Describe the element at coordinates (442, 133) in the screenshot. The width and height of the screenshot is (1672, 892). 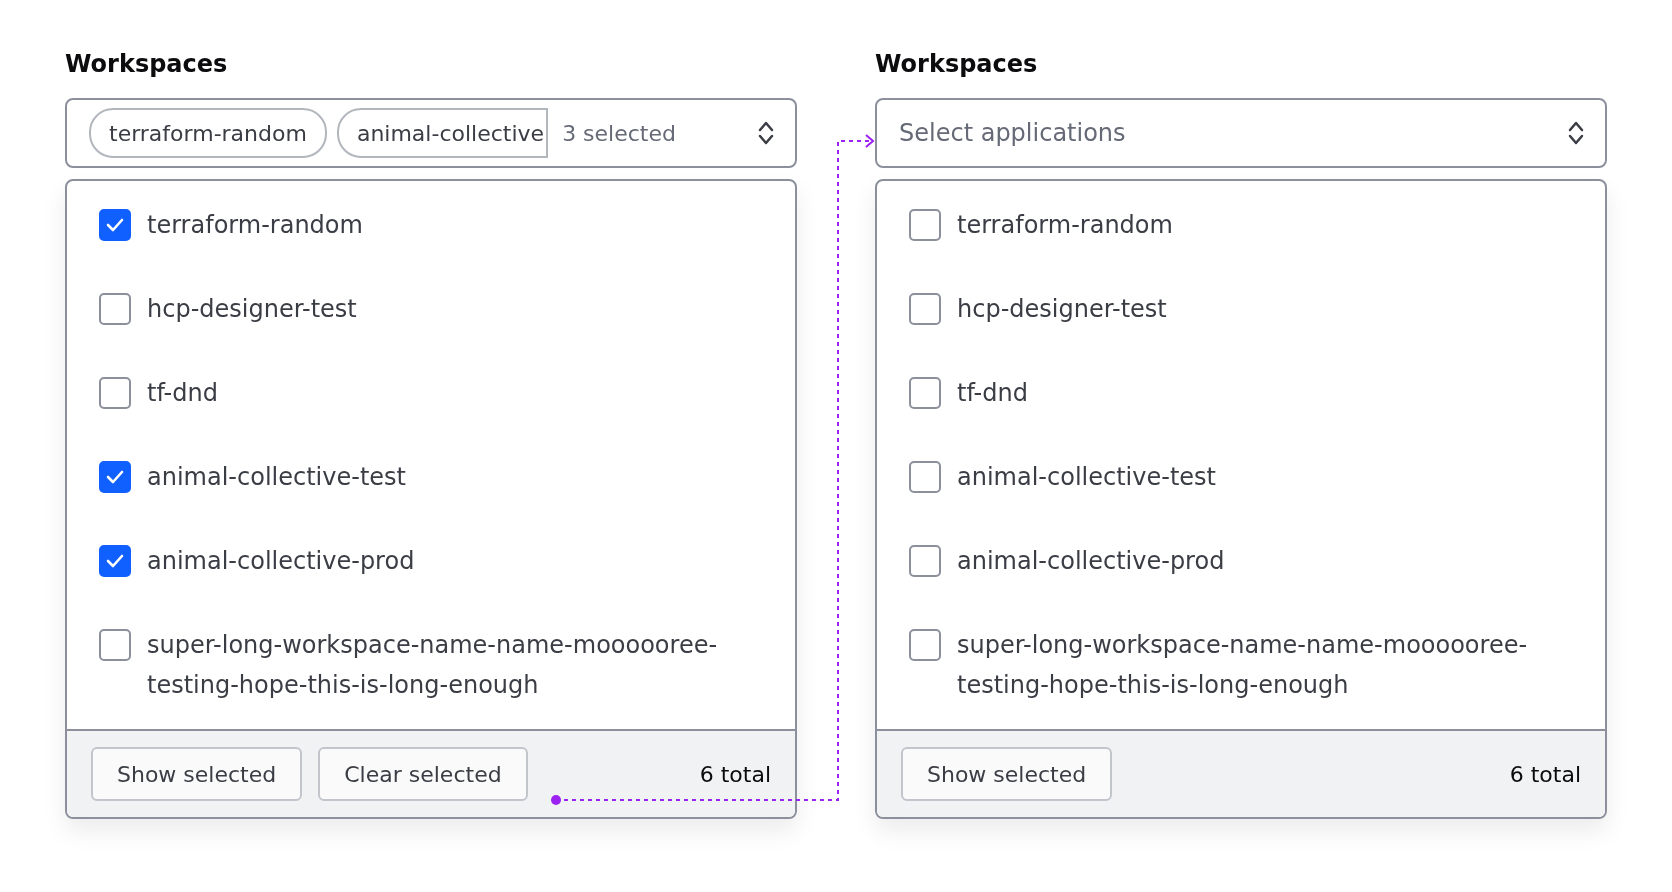
I see `tag-chip: animal-collective` at that location.